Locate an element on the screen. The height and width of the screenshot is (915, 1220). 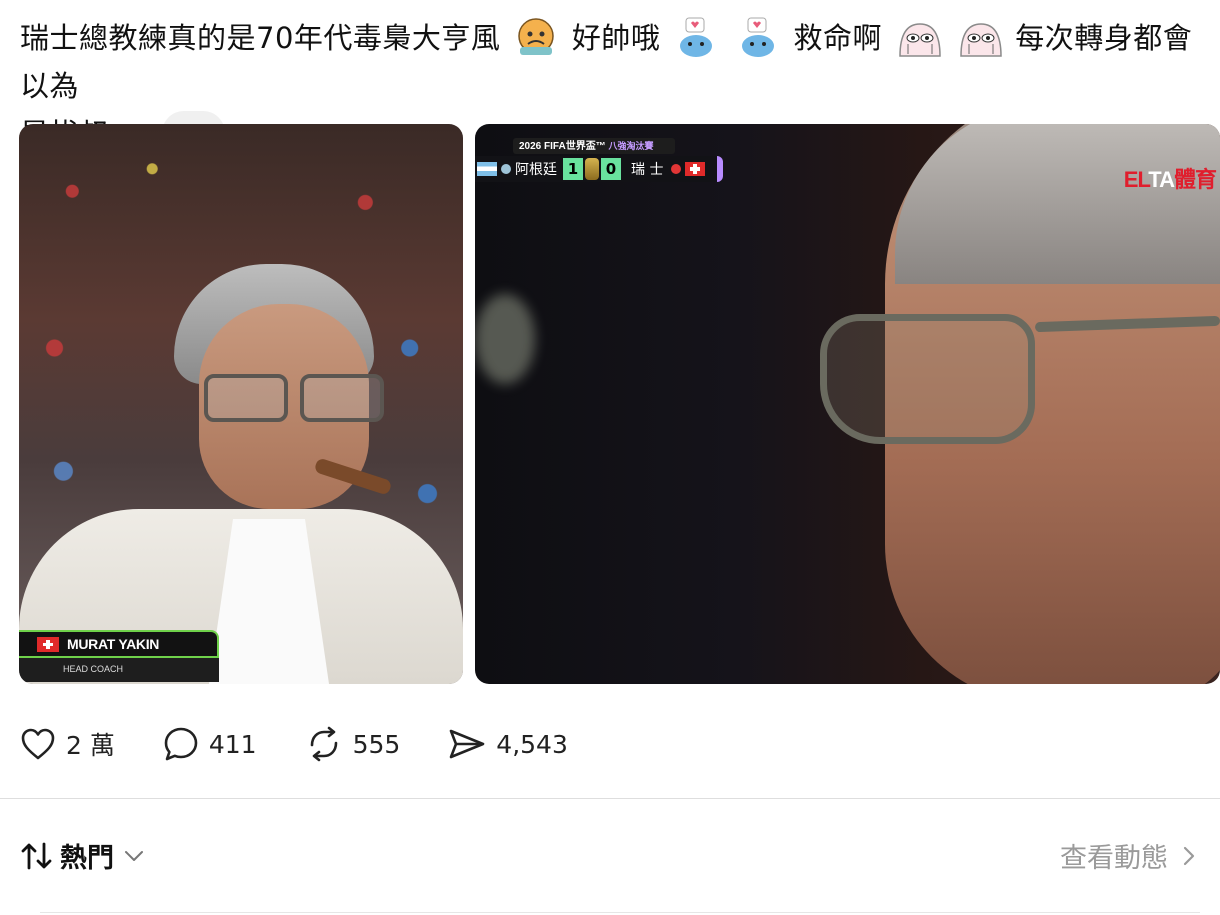
repost-icon is located at coordinates (323, 744).